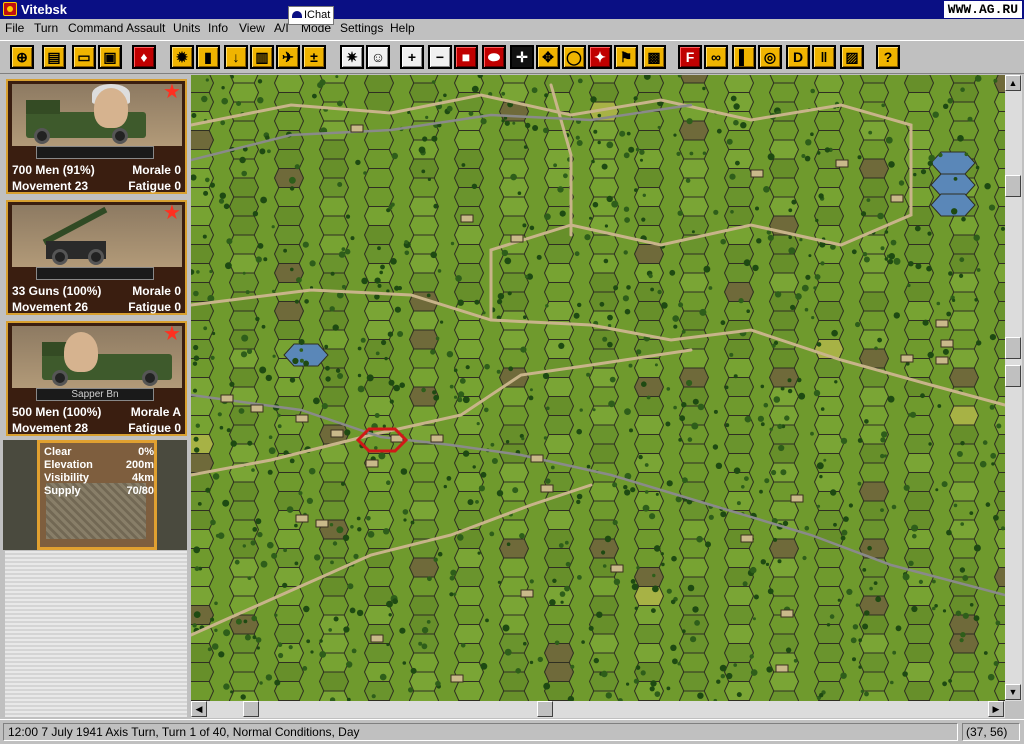 This screenshot has width=1024, height=744. I want to click on toolbar-button-document: ▩, so click(654, 57).